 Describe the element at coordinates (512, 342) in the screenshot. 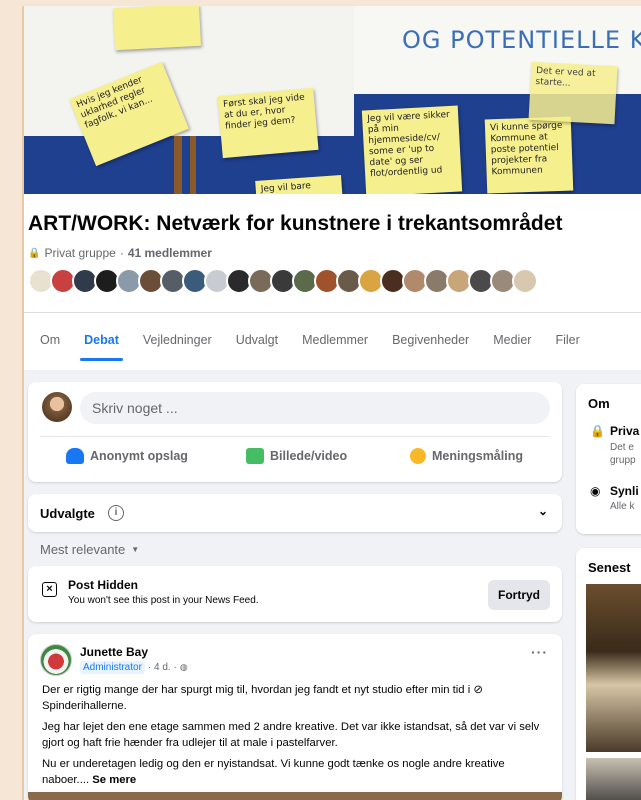

I see `tab-medier: Medier` at that location.